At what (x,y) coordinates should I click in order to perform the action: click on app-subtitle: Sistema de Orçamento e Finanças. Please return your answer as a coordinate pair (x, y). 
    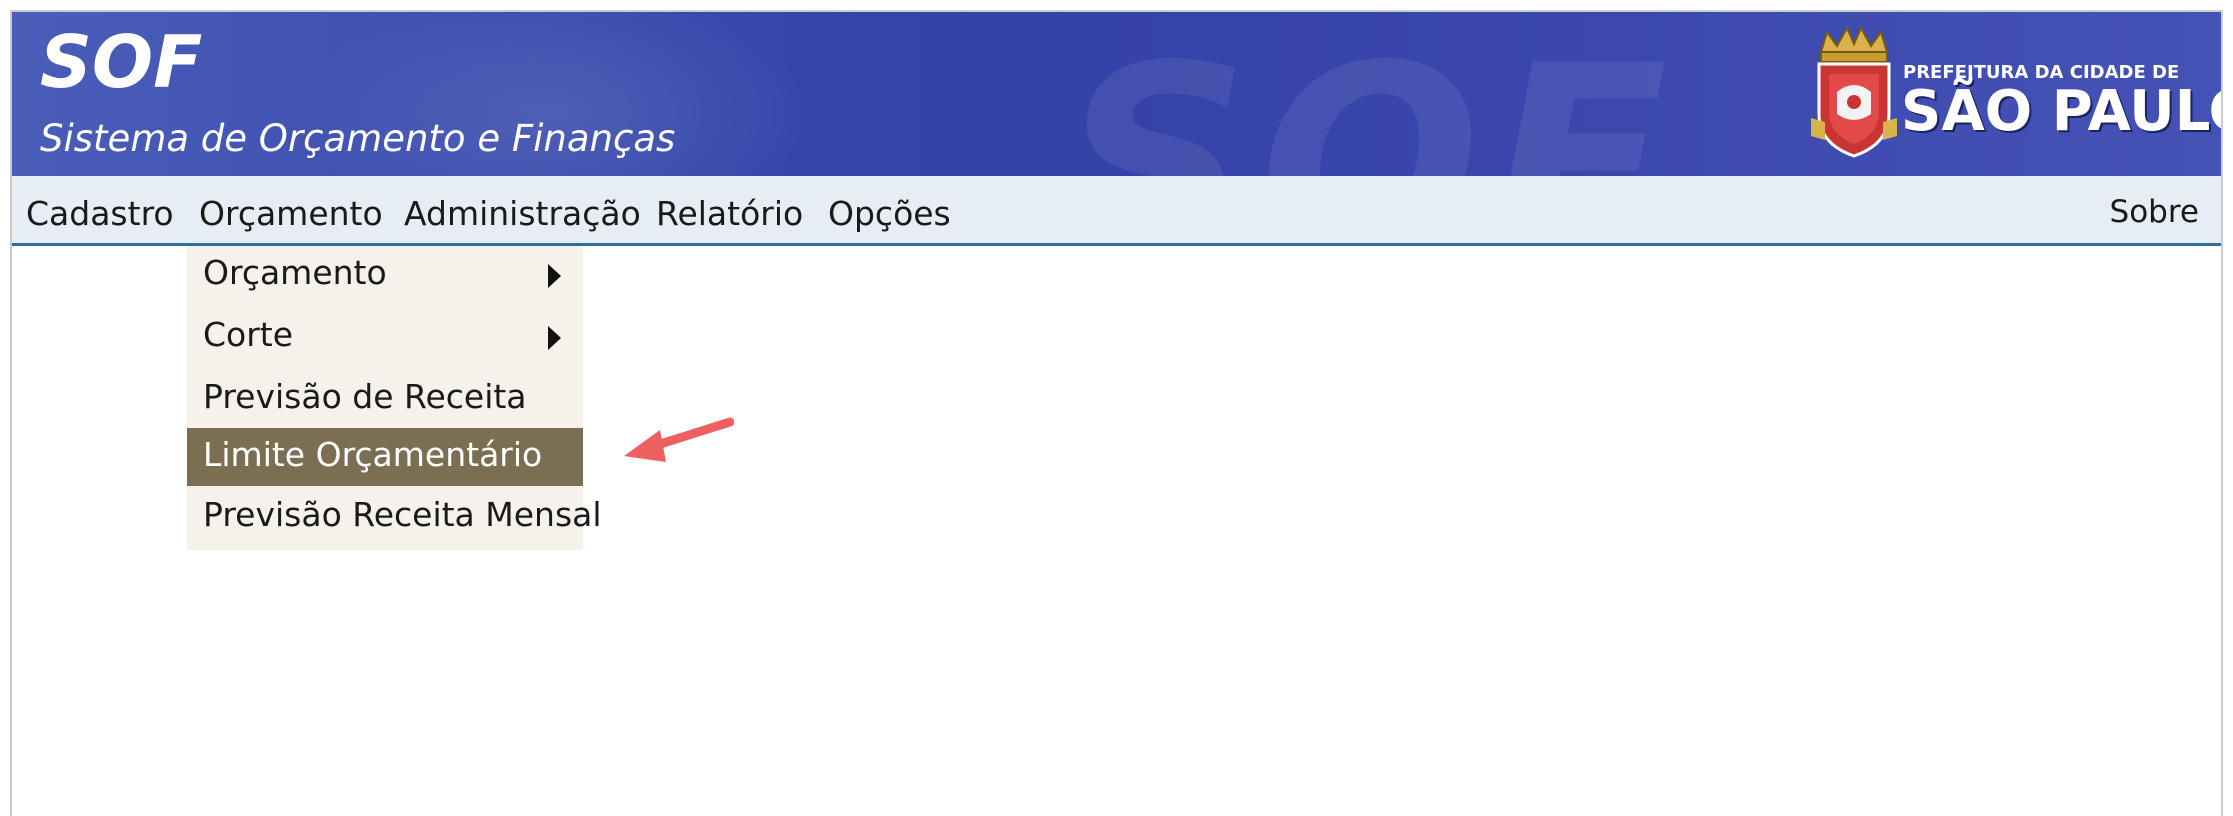
    Looking at the image, I should click on (358, 138).